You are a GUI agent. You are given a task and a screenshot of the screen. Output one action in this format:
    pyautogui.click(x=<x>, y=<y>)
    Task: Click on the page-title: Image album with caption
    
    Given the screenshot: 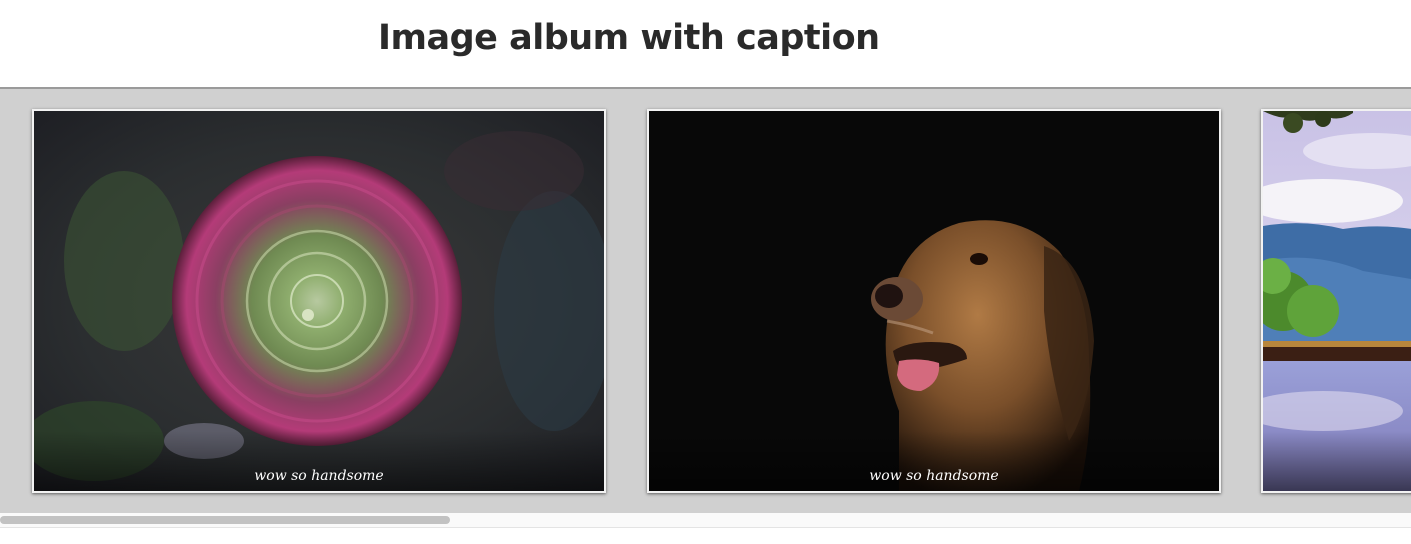 What is the action you would take?
    pyautogui.click(x=629, y=38)
    